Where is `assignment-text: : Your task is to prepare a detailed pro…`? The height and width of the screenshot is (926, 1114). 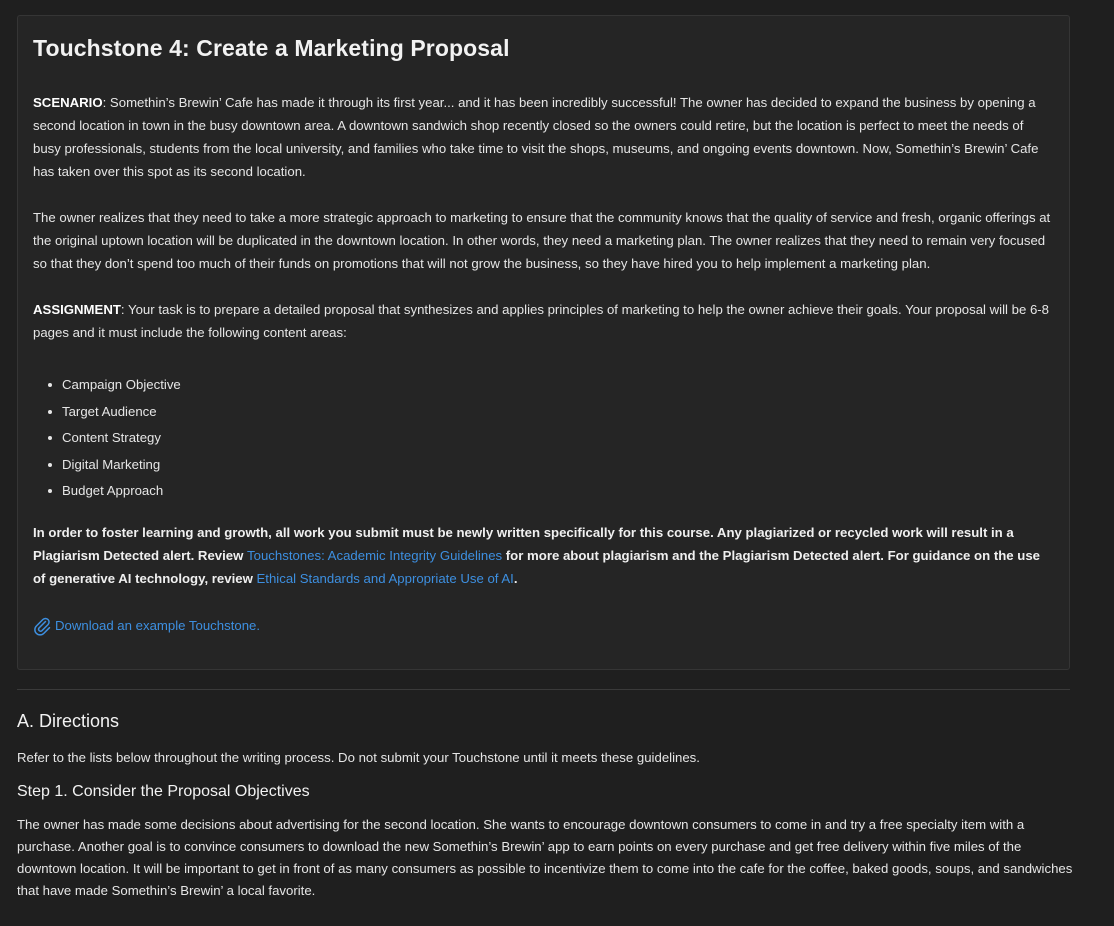 assignment-text: : Your task is to prepare a detailed pro… is located at coordinates (541, 321).